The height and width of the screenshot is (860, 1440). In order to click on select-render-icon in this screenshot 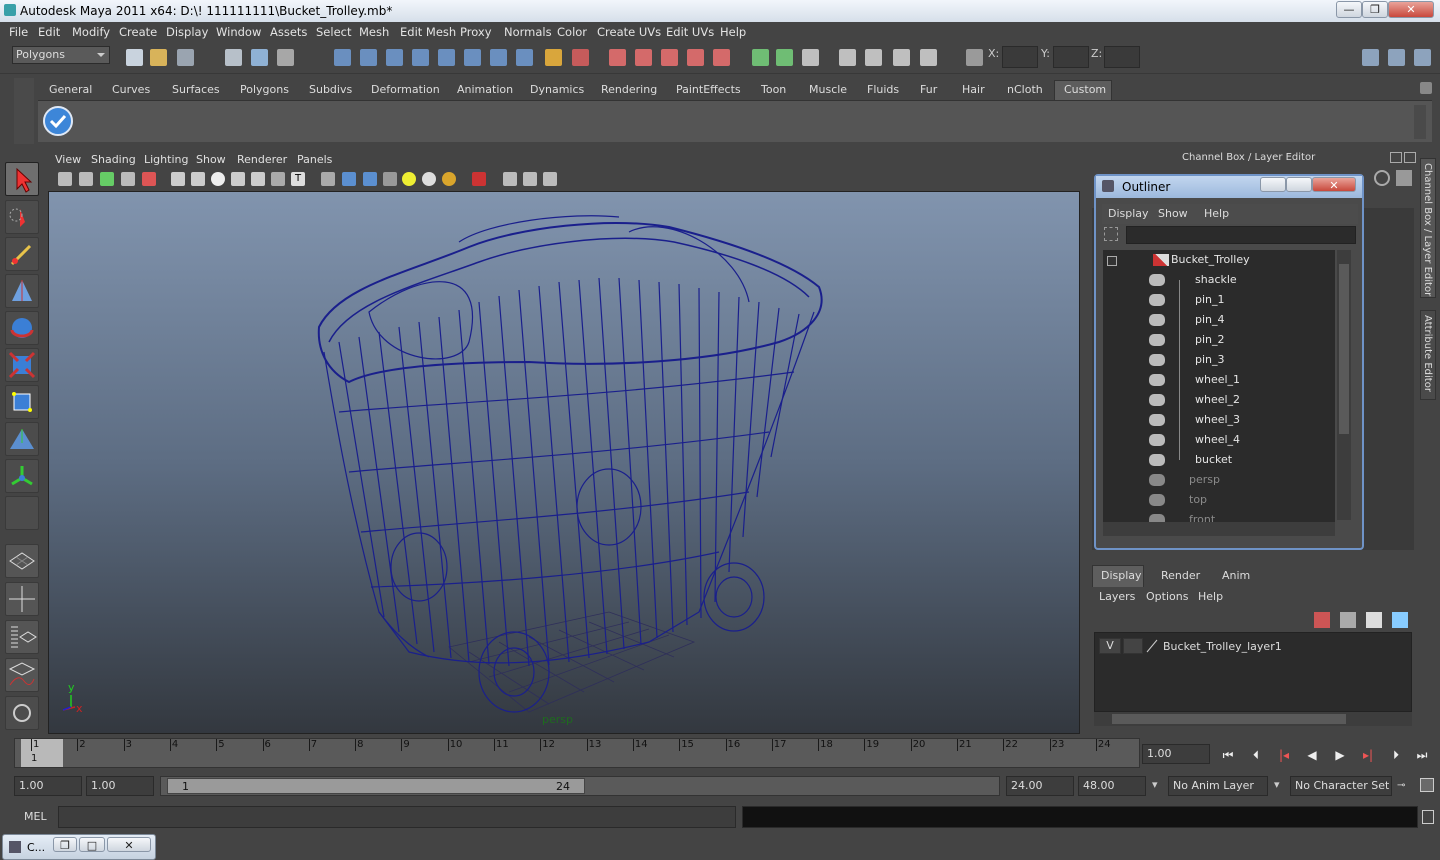, I will do `click(498, 57)`.